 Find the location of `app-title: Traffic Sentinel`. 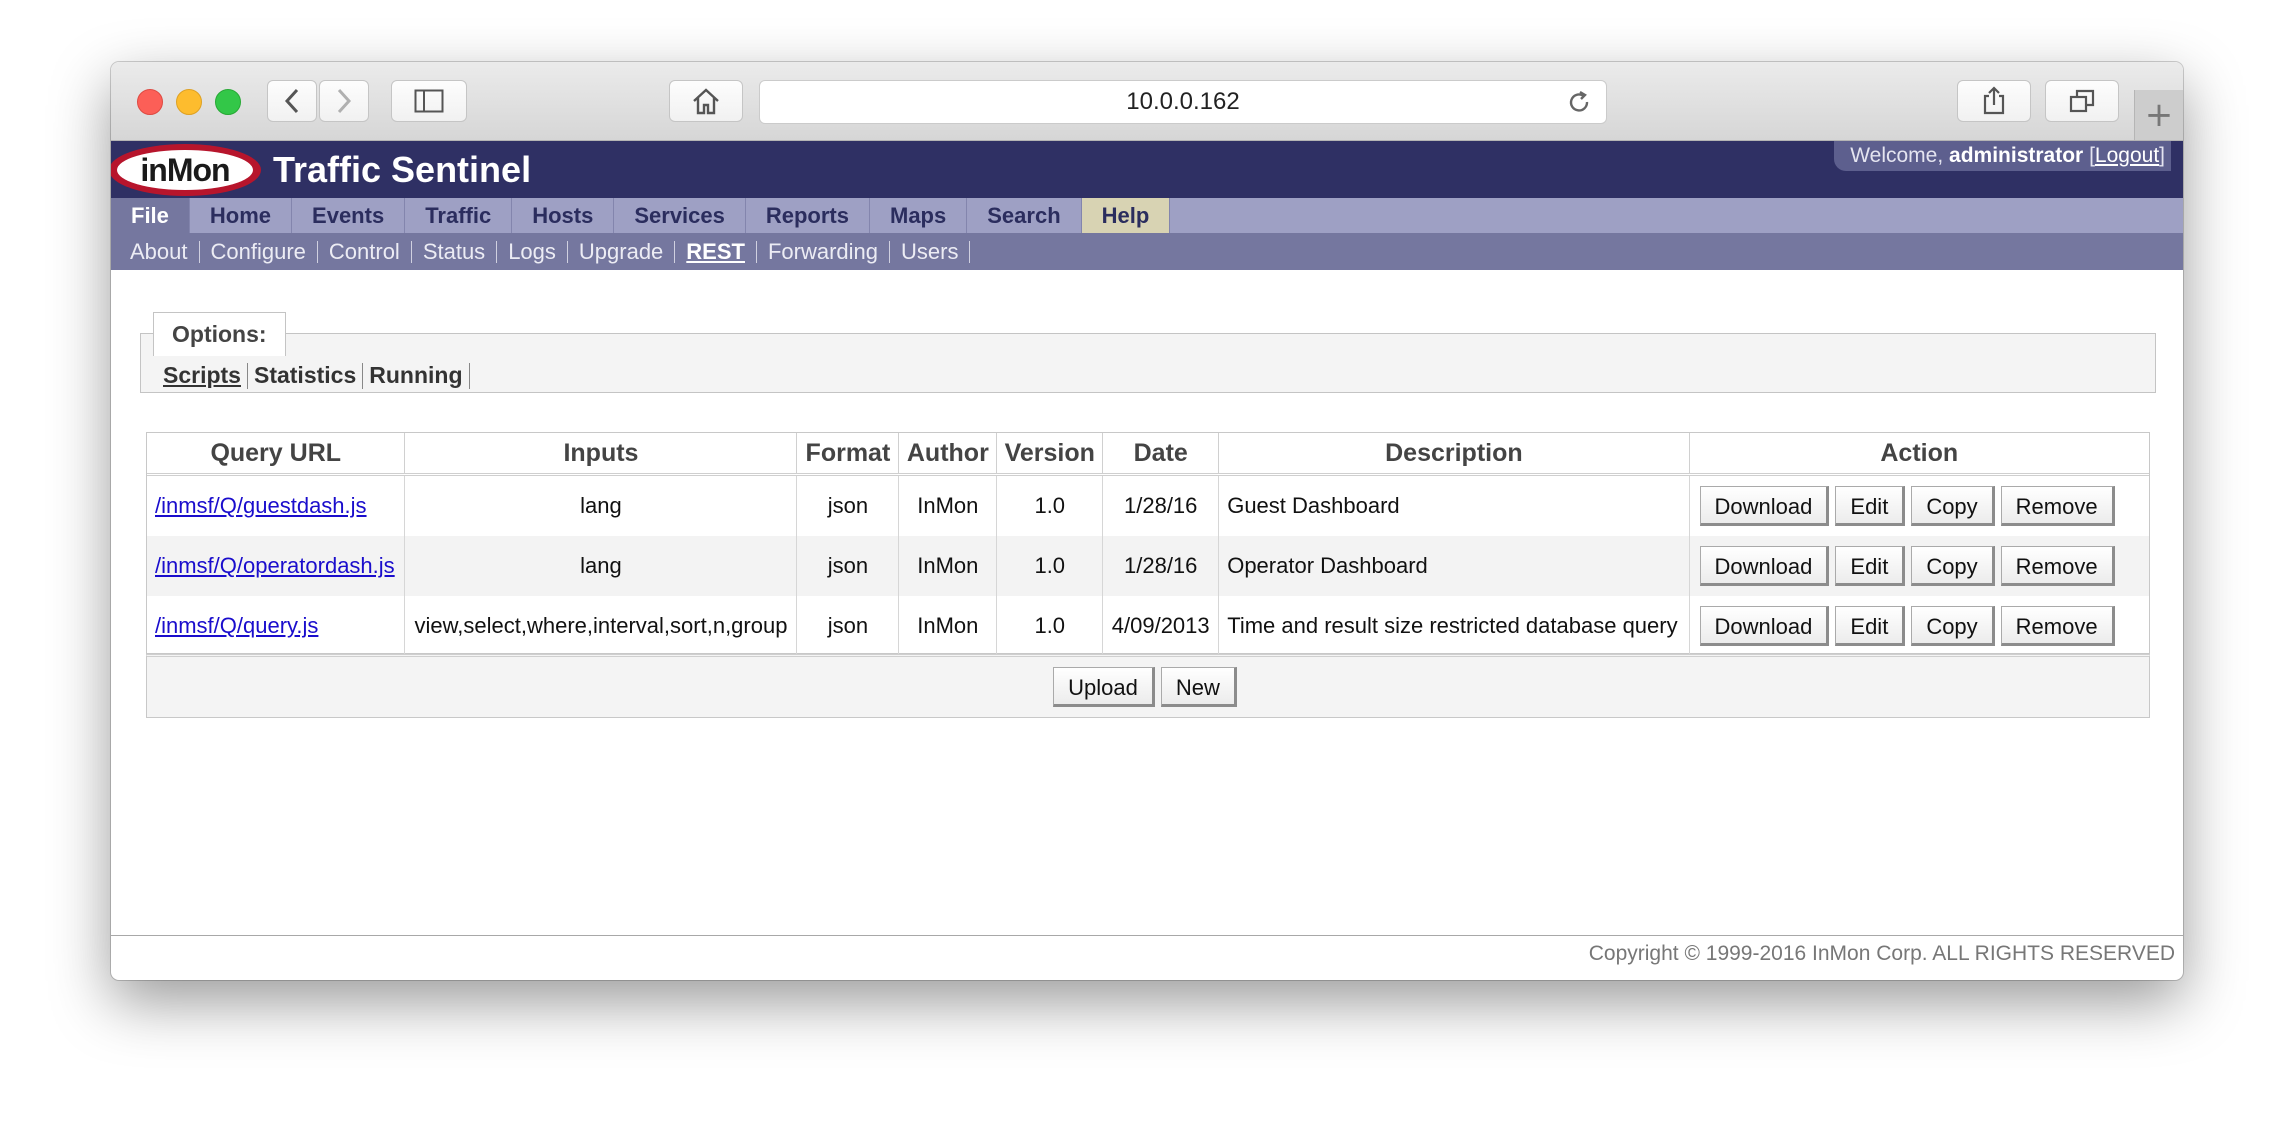

app-title: Traffic Sentinel is located at coordinates (402, 169).